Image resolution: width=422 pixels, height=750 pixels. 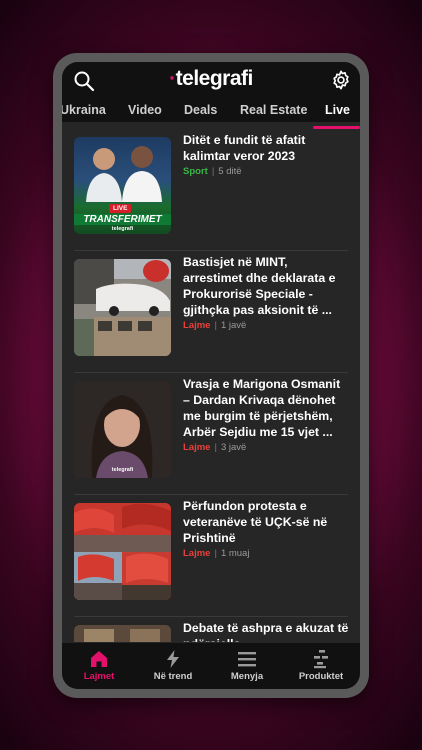 What do you see at coordinates (247, 659) in the screenshot?
I see `menu-icon` at bounding box center [247, 659].